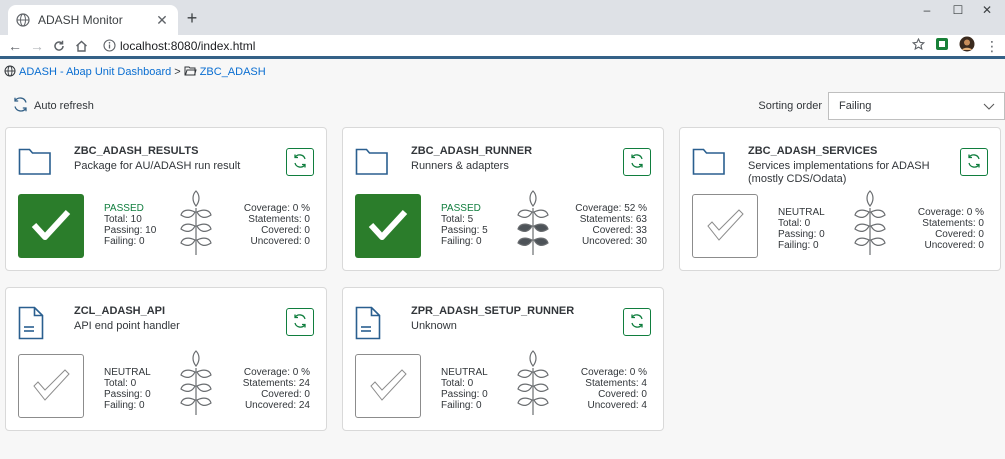 Image resolution: width=1005 pixels, height=459 pixels. Describe the element at coordinates (614, 241) in the screenshot. I see `uncovered-count: Uncovered: 30` at that location.